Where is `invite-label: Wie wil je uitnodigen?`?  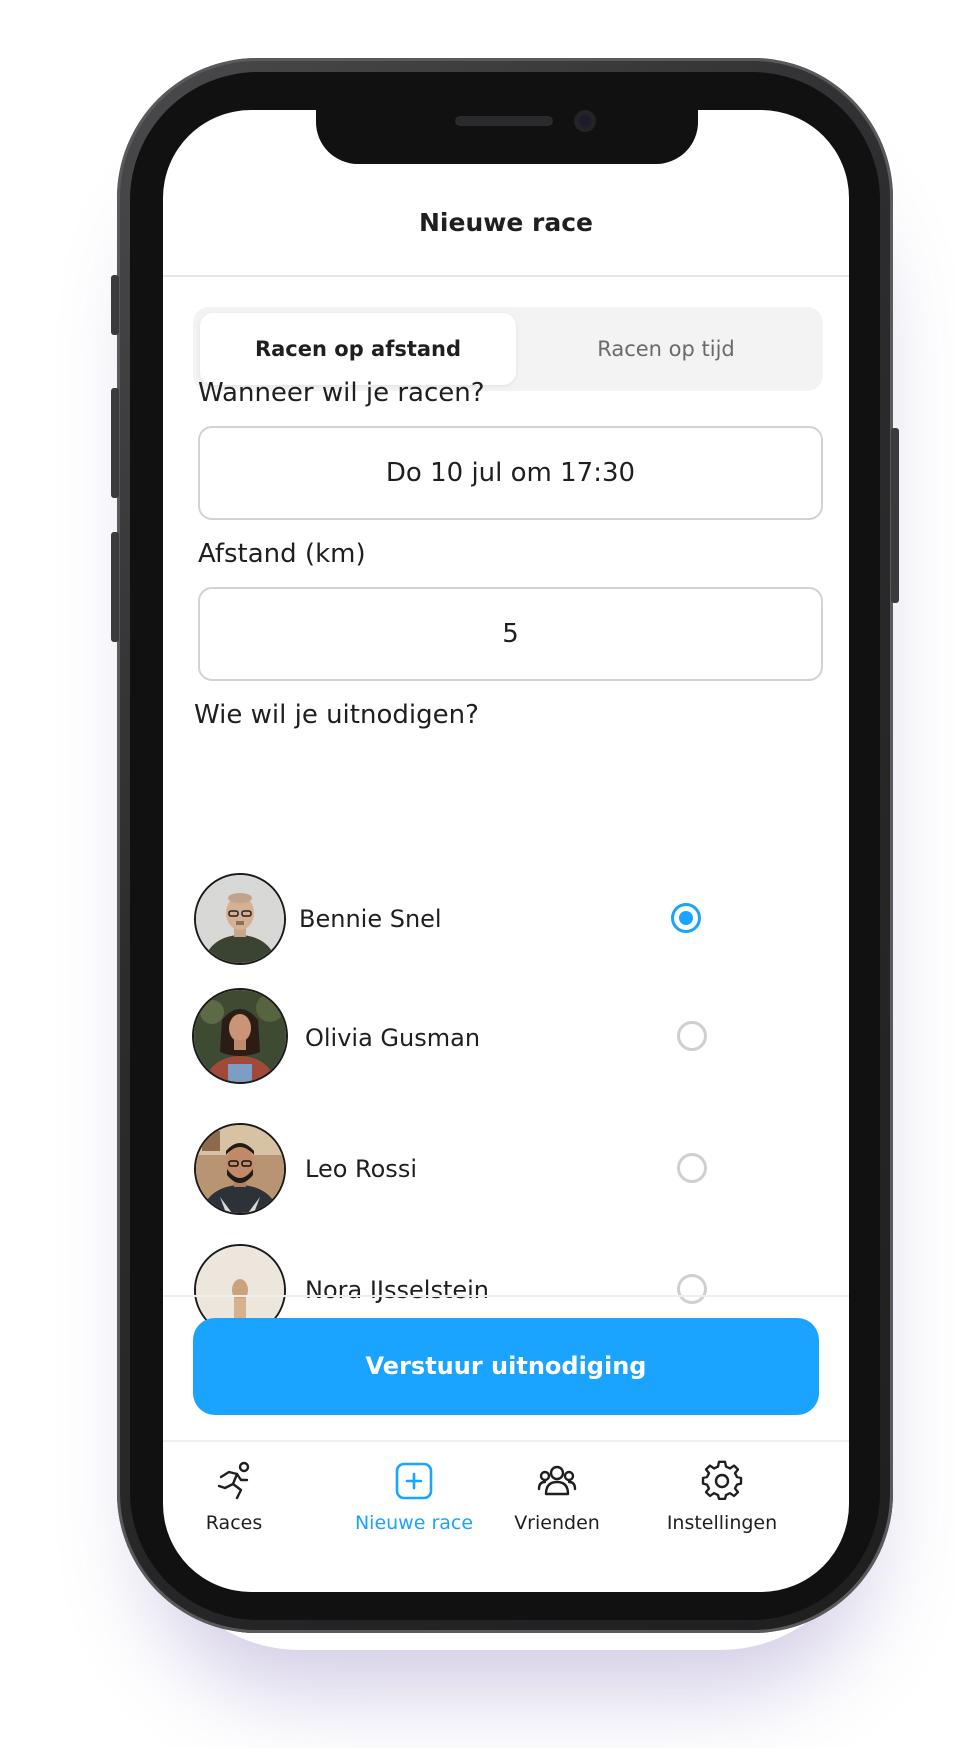
invite-label: Wie wil je uitnodigen? is located at coordinates (336, 715).